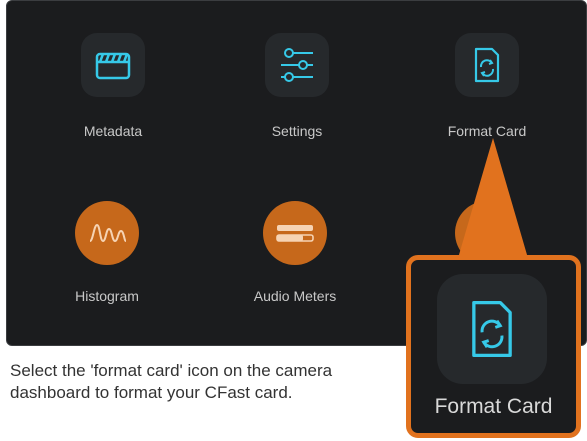 The image size is (587, 441). Describe the element at coordinates (295, 296) in the screenshot. I see `audio-meters-label: Audio Meters` at that location.